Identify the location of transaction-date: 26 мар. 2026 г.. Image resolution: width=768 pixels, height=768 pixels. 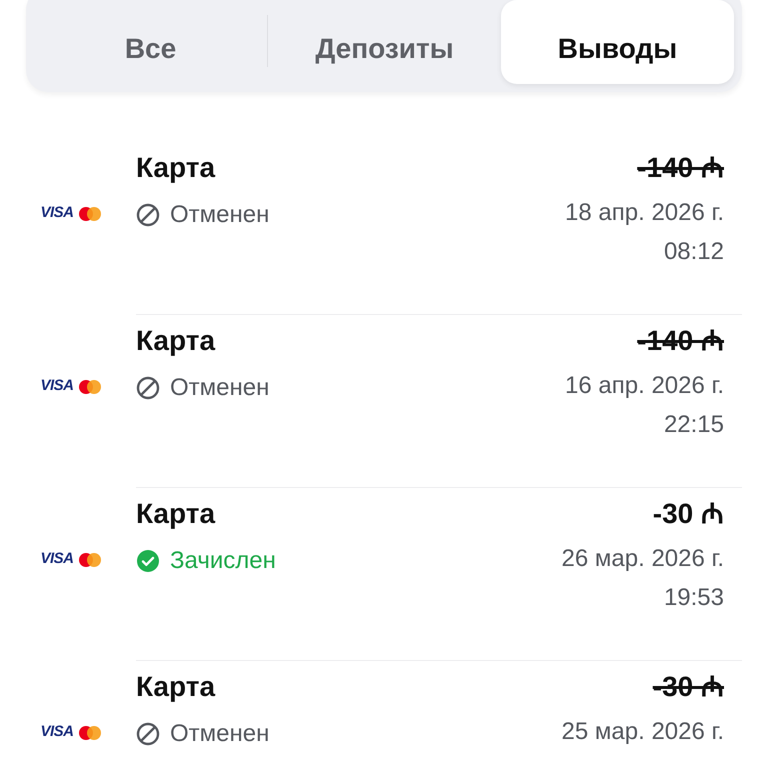
(643, 559).